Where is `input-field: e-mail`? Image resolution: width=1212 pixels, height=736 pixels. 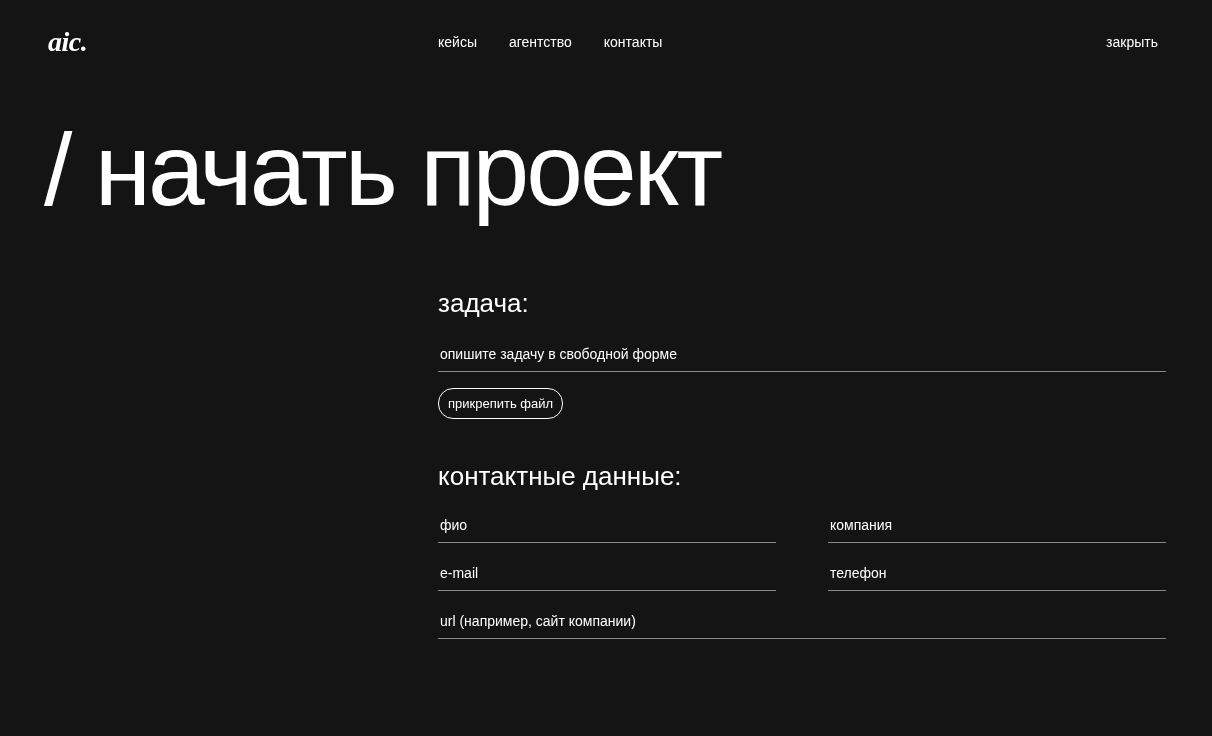 input-field: e-mail is located at coordinates (607, 574).